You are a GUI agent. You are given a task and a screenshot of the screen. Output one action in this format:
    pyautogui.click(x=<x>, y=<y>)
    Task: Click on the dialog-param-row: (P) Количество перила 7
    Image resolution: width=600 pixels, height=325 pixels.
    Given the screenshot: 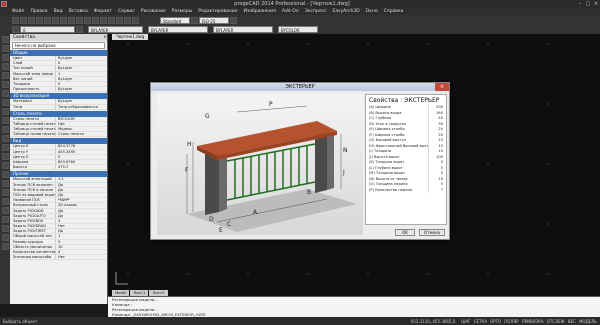 What is the action you would take?
    pyautogui.click(x=406, y=190)
    